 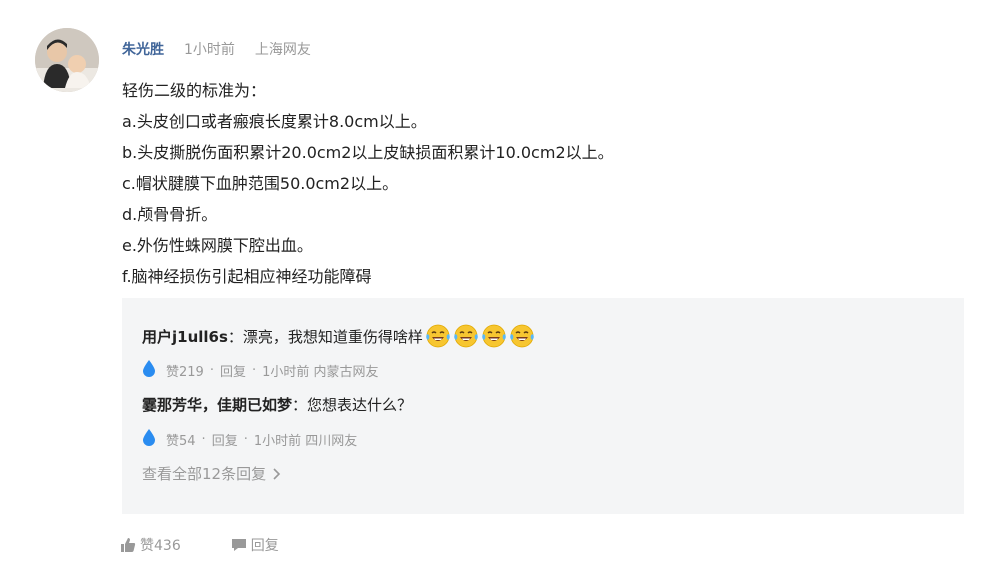 I want to click on chevron-right-icon, so click(x=277, y=473).